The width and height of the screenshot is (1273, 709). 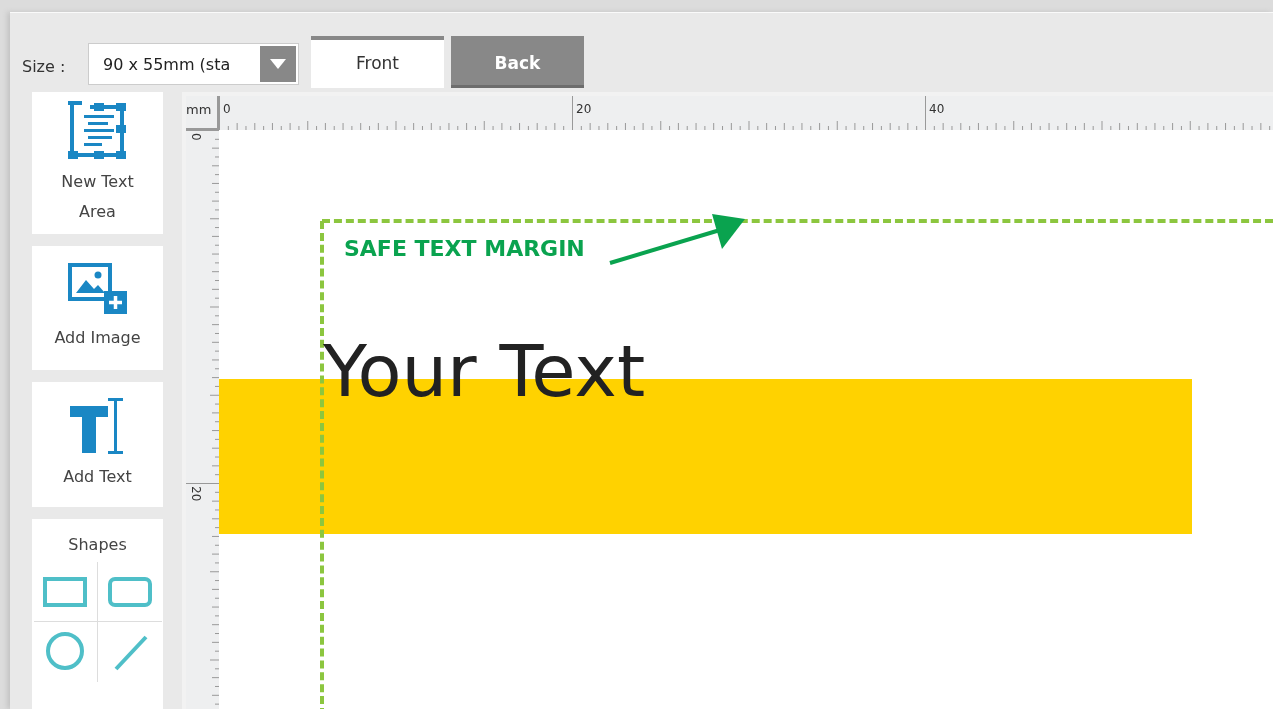 What do you see at coordinates (97, 163) in the screenshot?
I see `tool-button: New Text Area` at bounding box center [97, 163].